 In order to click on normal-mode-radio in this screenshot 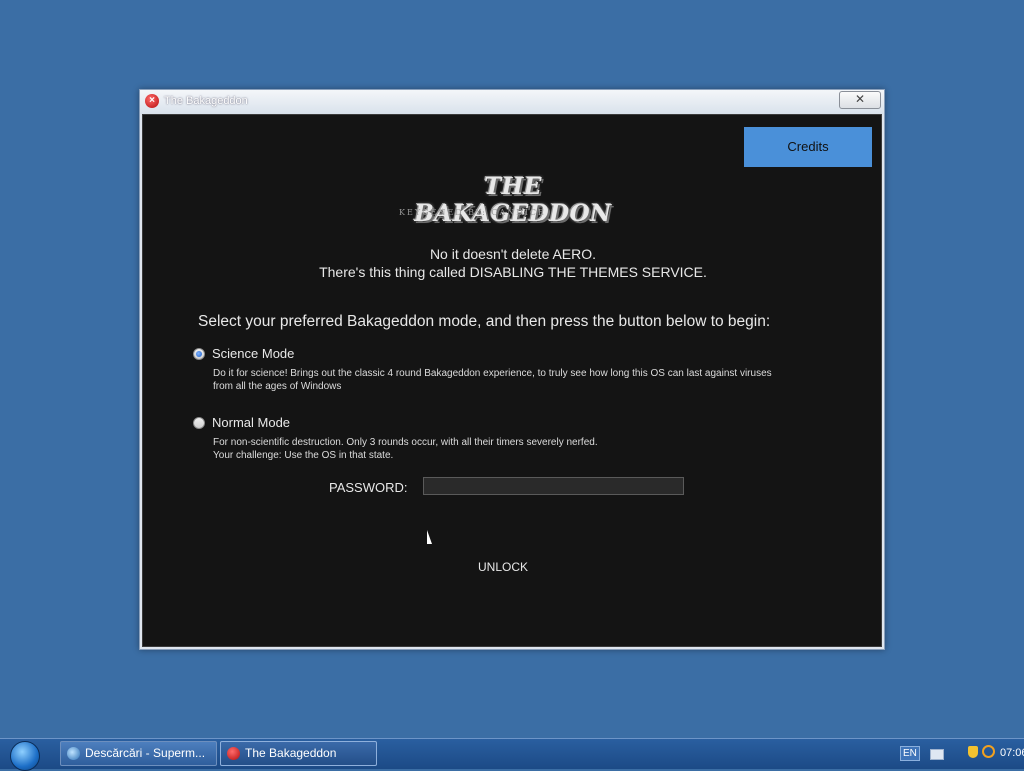, I will do `click(199, 423)`.